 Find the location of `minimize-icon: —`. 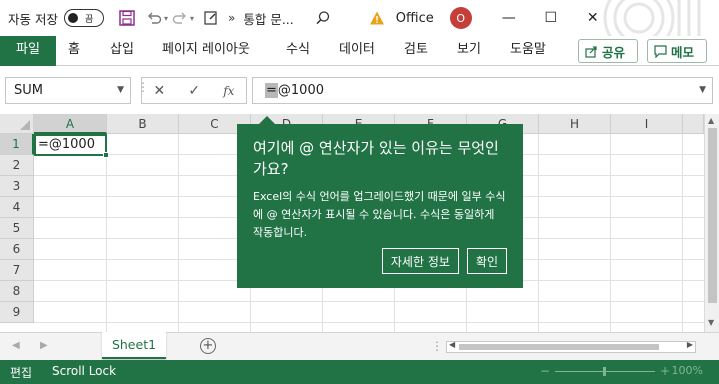

minimize-icon: — is located at coordinates (509, 18).